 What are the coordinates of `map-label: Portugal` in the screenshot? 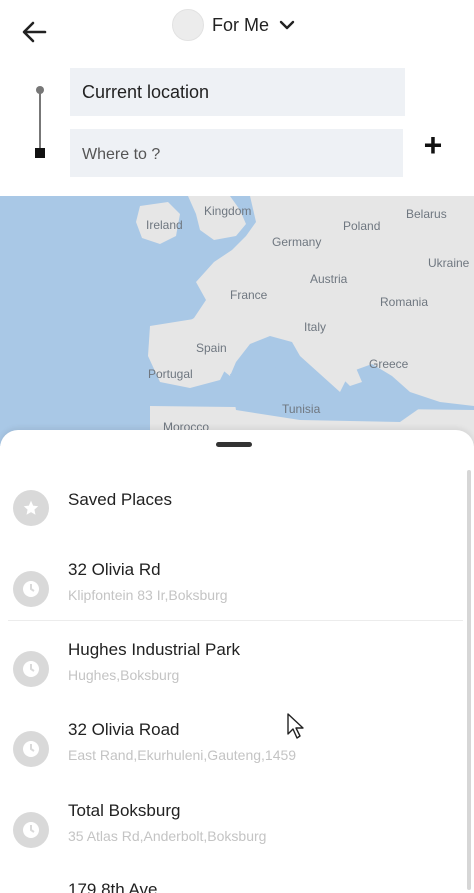 It's located at (170, 374).